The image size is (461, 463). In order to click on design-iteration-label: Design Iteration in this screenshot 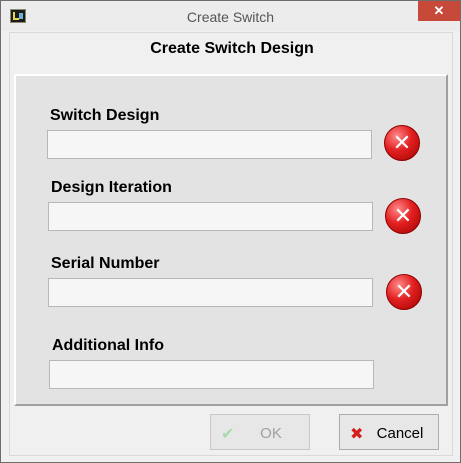, I will do `click(111, 187)`.